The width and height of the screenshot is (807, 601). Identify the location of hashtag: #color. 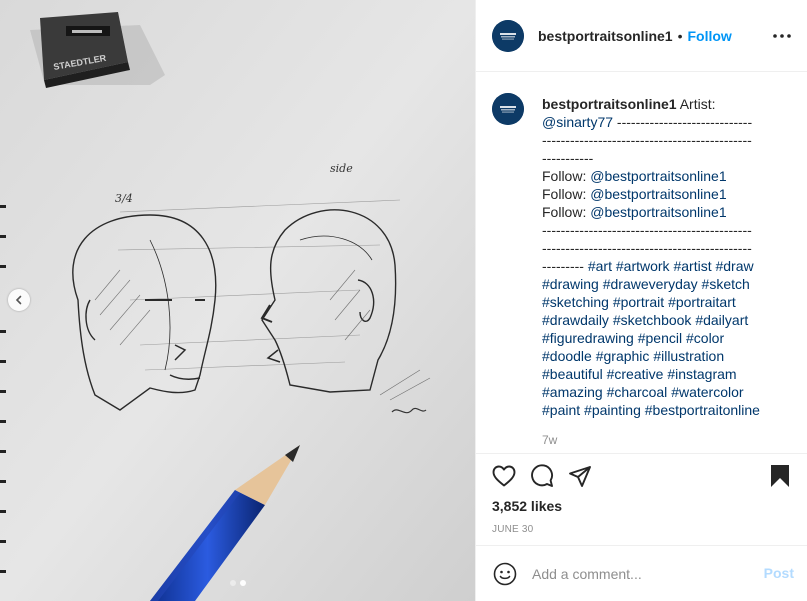
(705, 338).